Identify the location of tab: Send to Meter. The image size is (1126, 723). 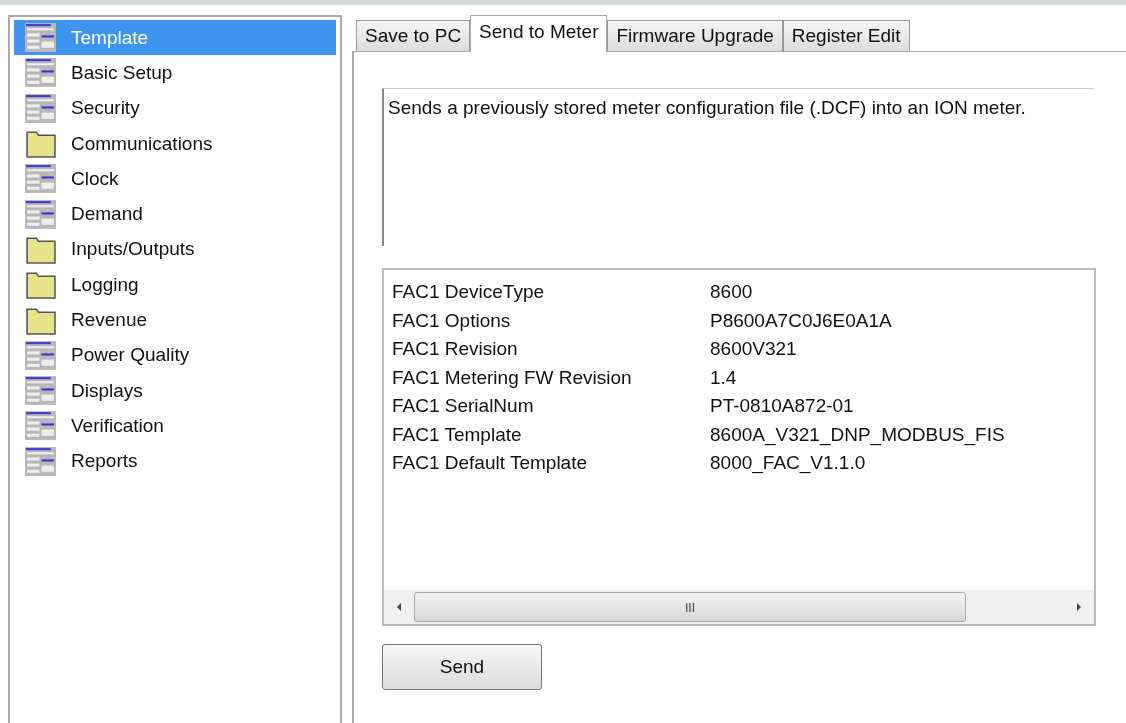
(539, 33).